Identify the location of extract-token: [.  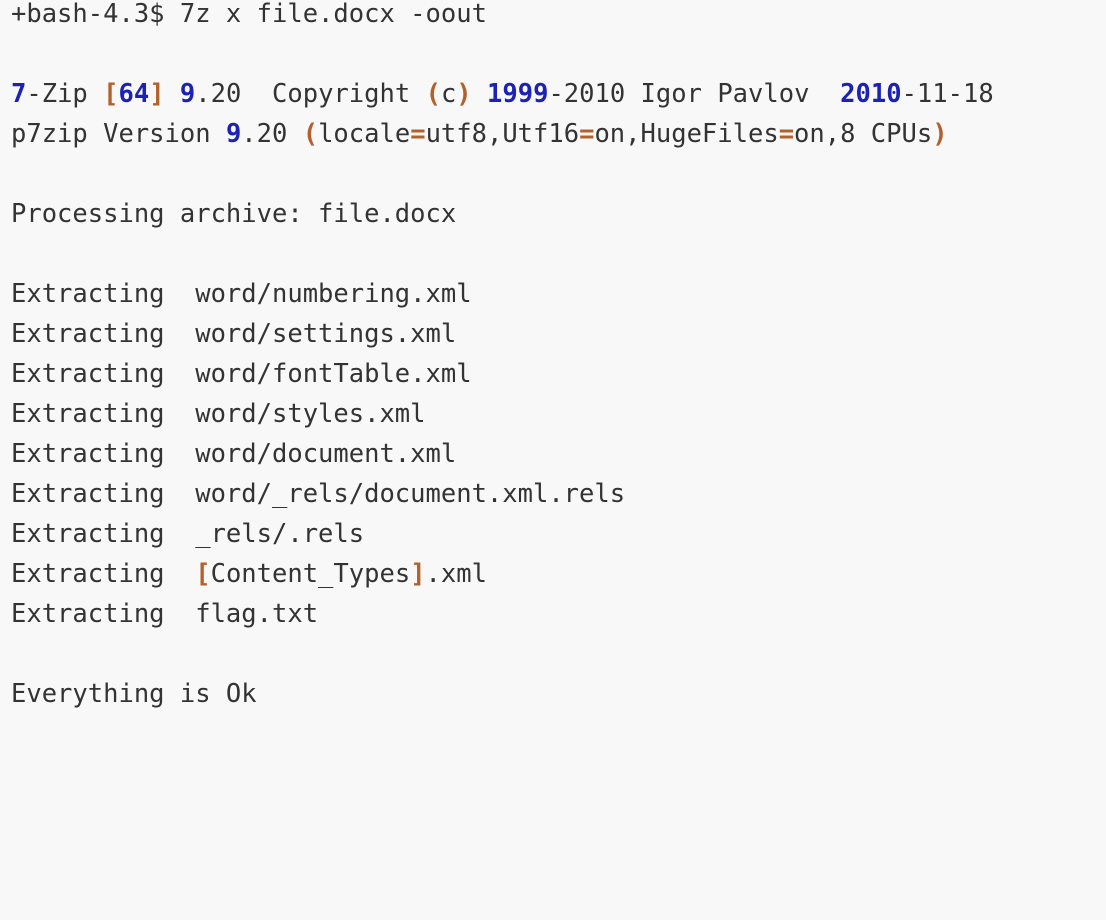
(203, 574).